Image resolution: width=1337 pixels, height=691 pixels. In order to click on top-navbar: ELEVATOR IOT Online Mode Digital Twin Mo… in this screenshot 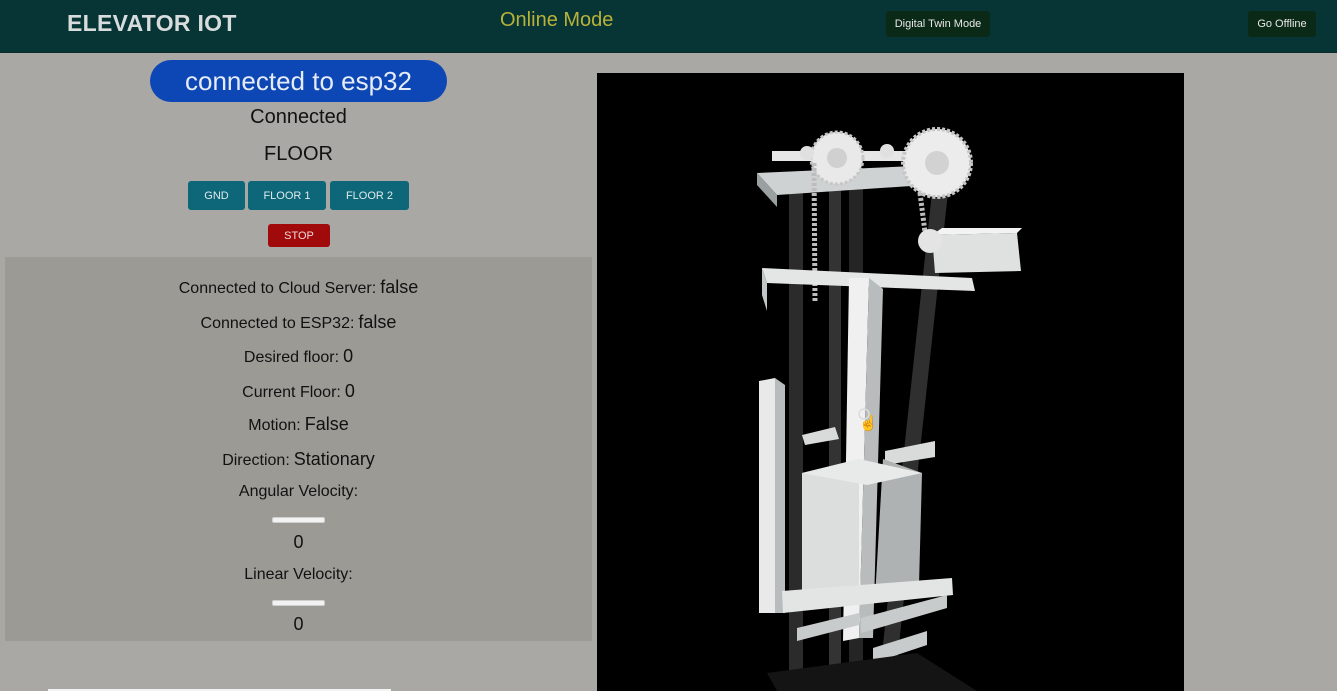, I will do `click(668, 26)`.